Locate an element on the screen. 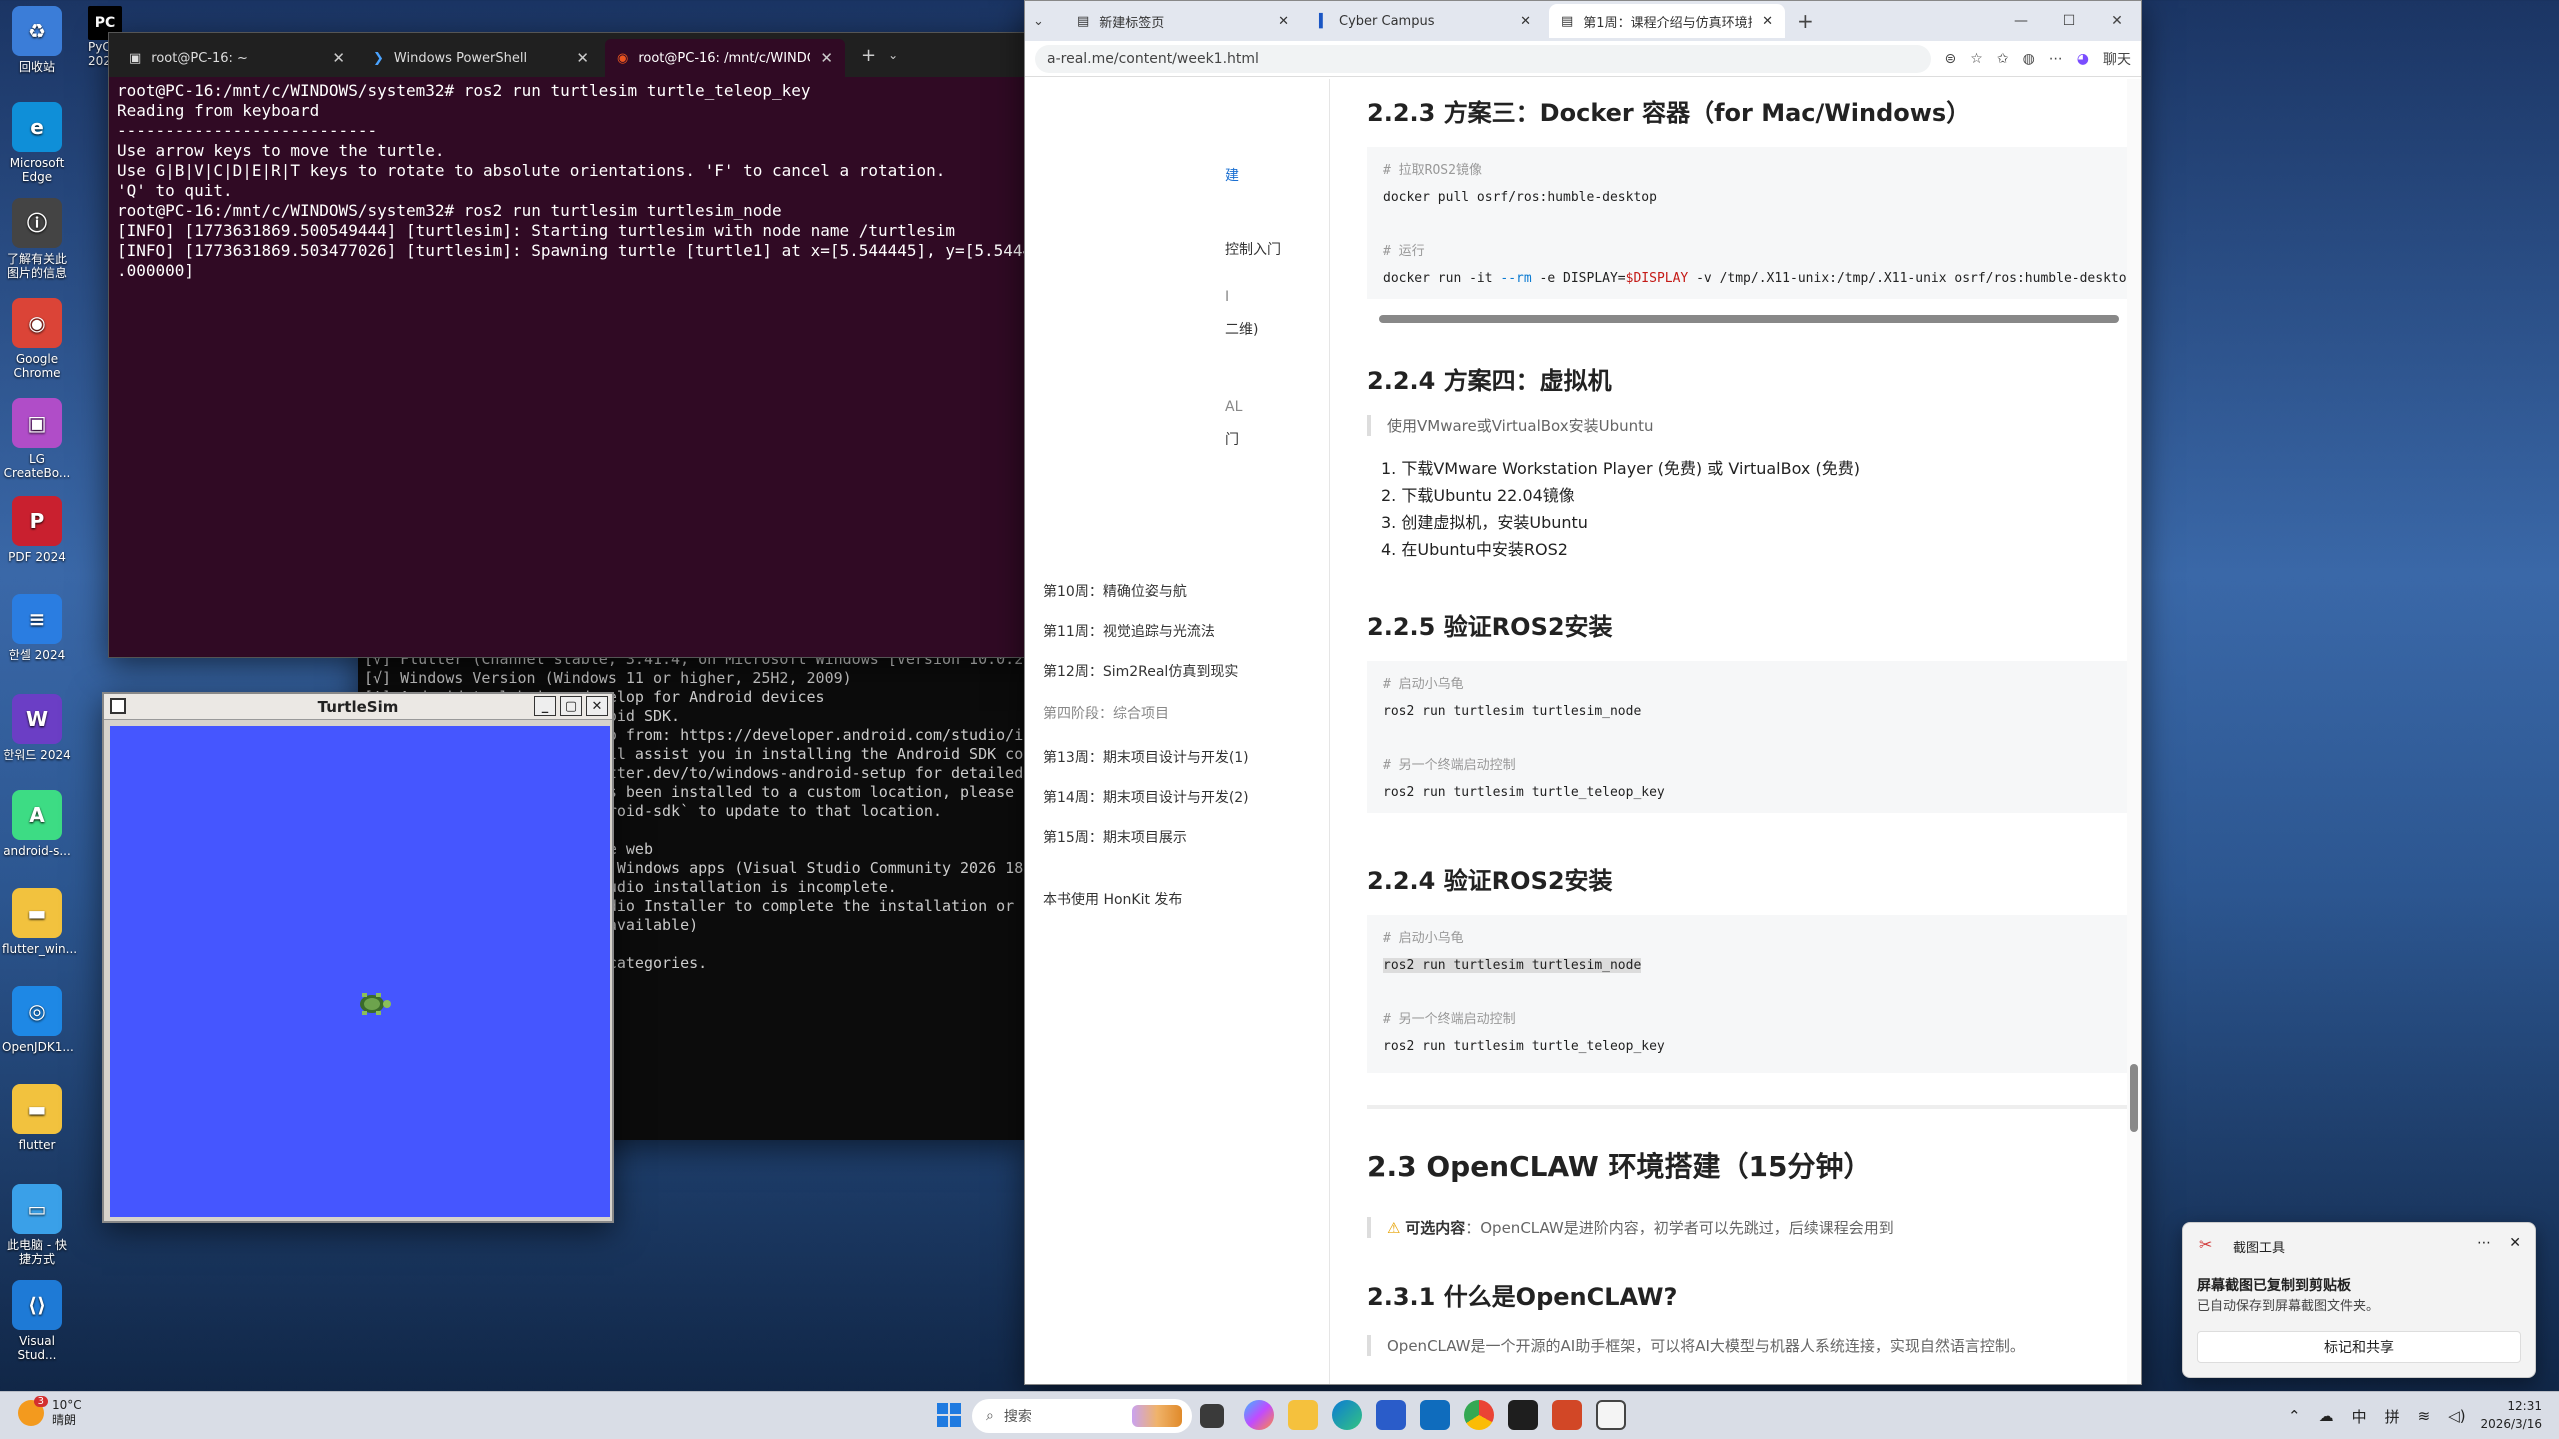 This screenshot has width=2559, height=1439. desktop-shortcut: ▬ flutter is located at coordinates (37, 1118).